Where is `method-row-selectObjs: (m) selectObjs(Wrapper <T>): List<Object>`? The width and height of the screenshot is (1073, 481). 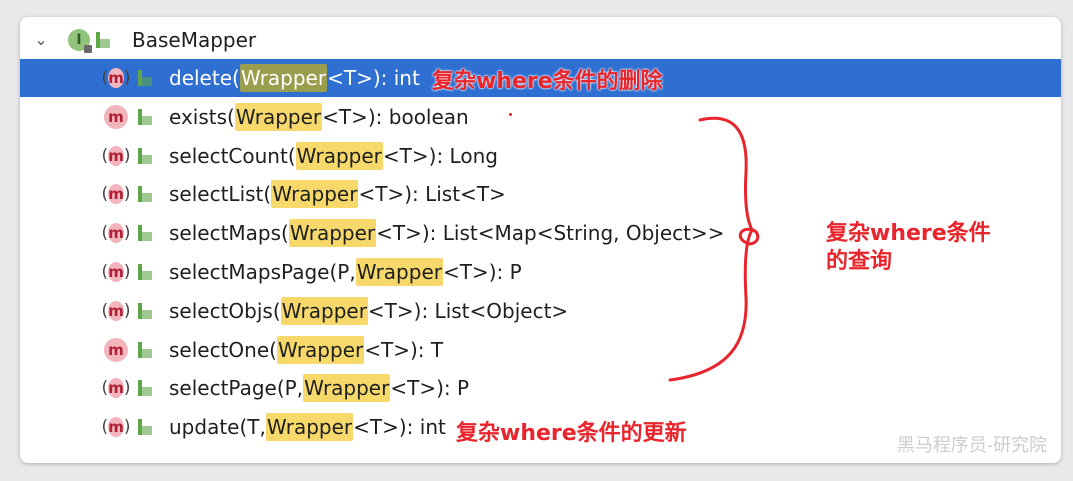 method-row-selectObjs: (m) selectObjs(Wrapper <T>): List<Object> is located at coordinates (540, 311).